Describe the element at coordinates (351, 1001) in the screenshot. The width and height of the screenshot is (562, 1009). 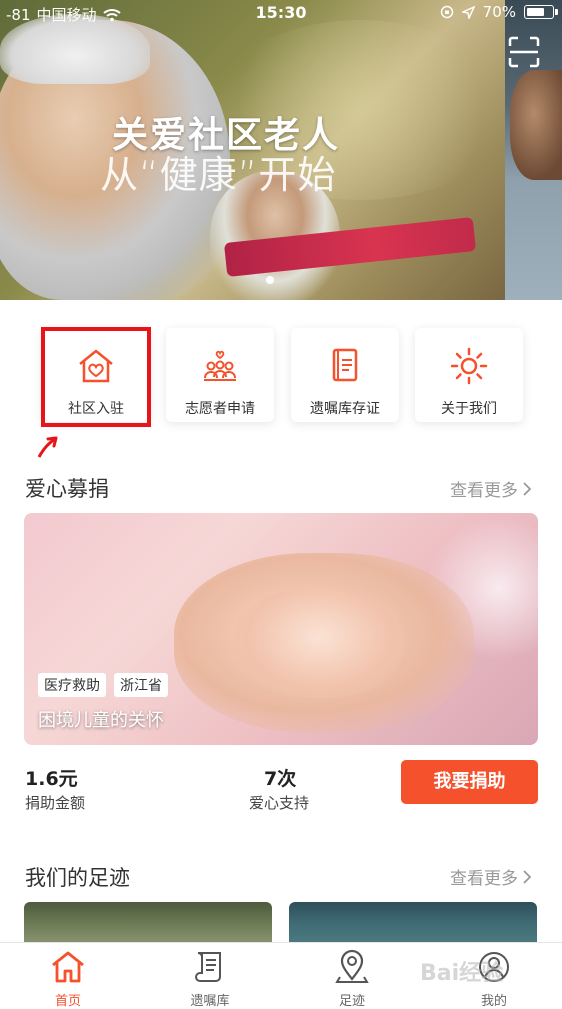
I see `tab-label: 足迹` at that location.